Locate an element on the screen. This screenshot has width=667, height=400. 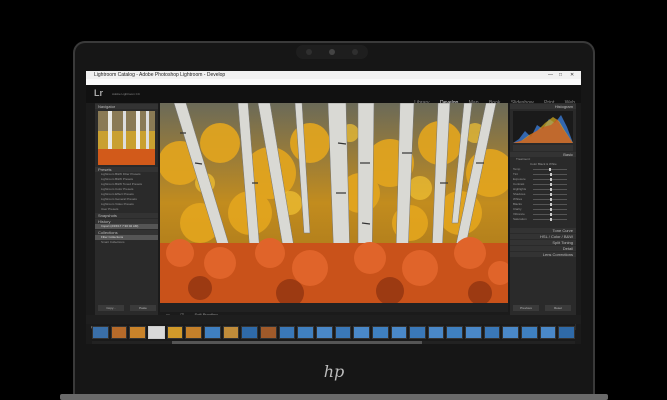
history-item: Import (2/15/17 7:30:02 AM) is located at coordinates (126, 226).